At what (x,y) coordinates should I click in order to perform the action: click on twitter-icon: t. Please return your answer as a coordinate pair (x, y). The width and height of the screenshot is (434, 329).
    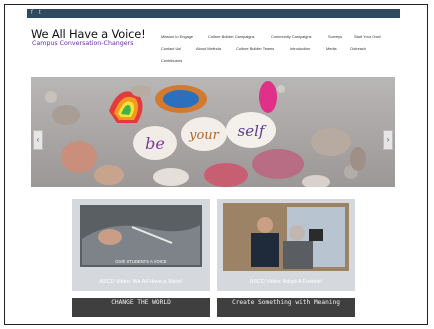
    Looking at the image, I should click on (40, 13).